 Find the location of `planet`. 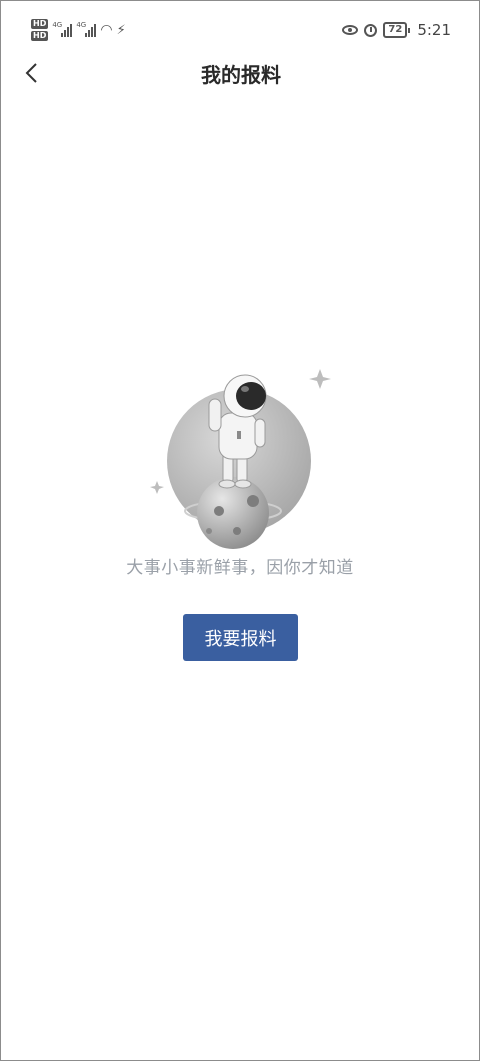

planet is located at coordinates (233, 513).